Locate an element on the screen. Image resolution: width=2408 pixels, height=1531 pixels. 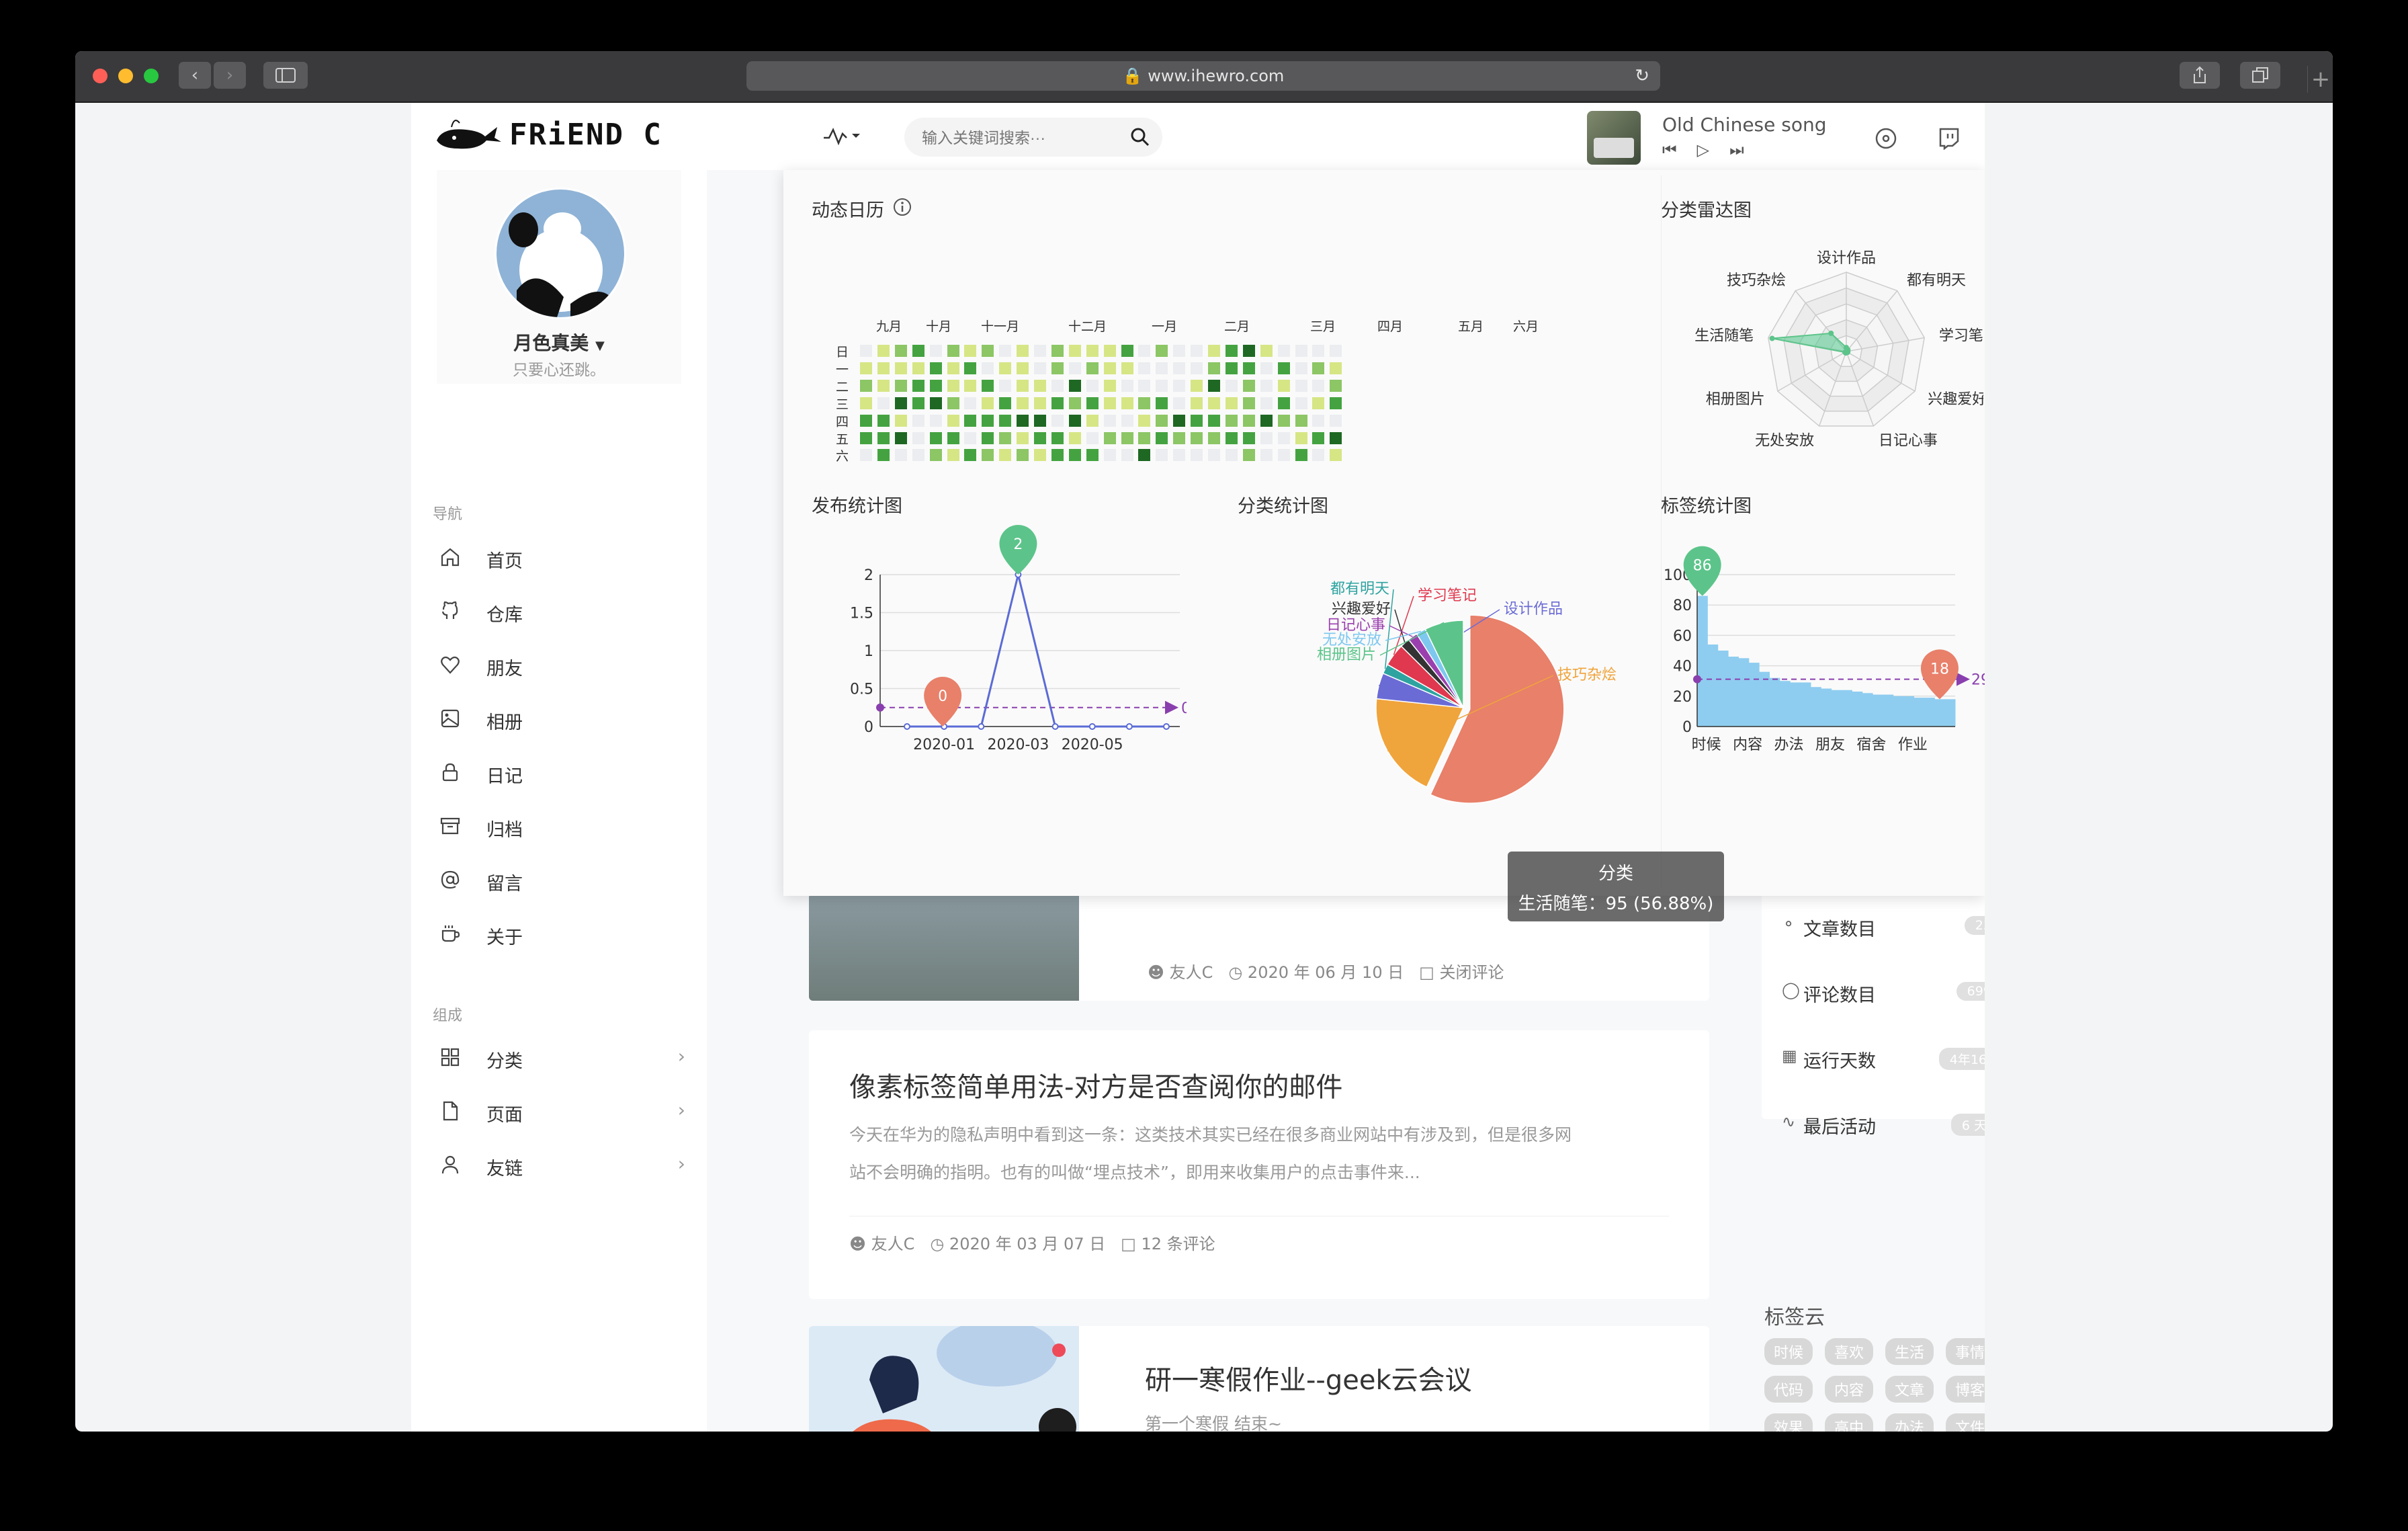
nav-item-about: 关于 is located at coordinates (564, 934).